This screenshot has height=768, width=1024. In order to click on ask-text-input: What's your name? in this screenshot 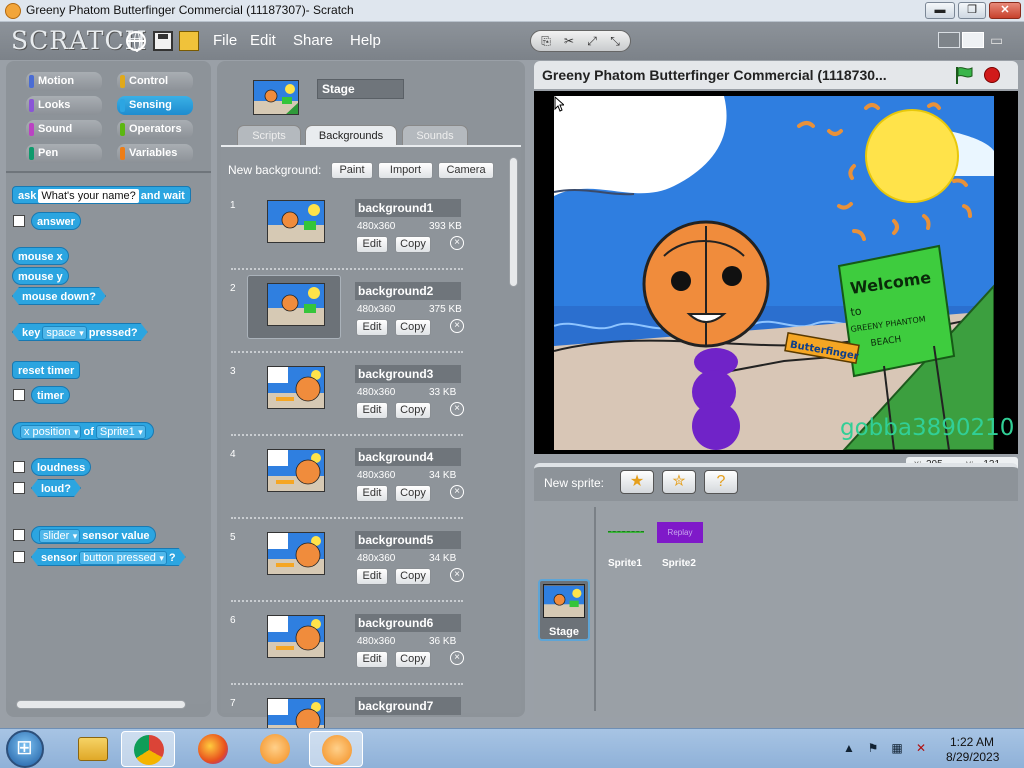, I will do `click(88, 196)`.